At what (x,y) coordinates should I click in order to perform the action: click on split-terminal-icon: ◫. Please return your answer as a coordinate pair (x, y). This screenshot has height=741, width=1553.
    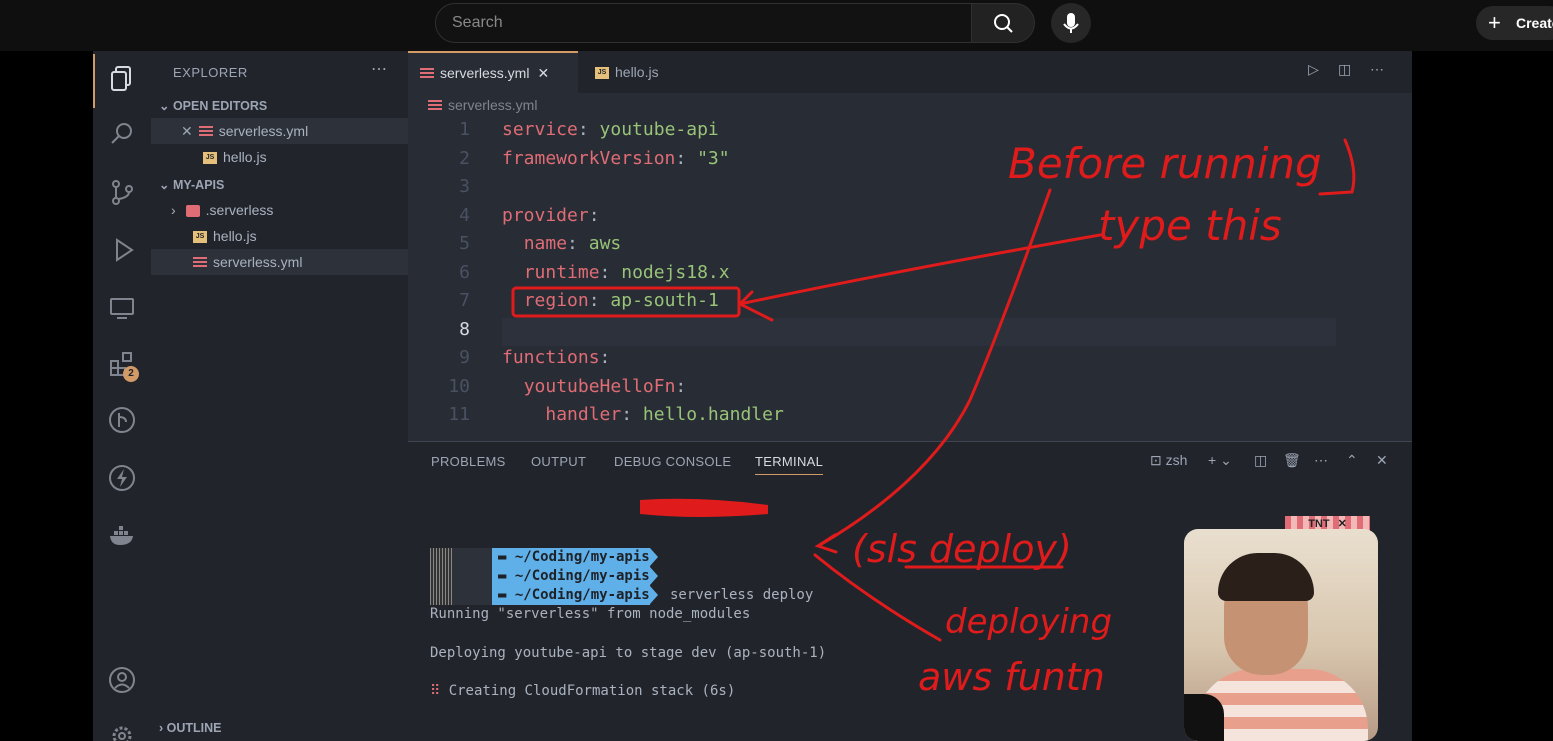
    Looking at the image, I should click on (1260, 460).